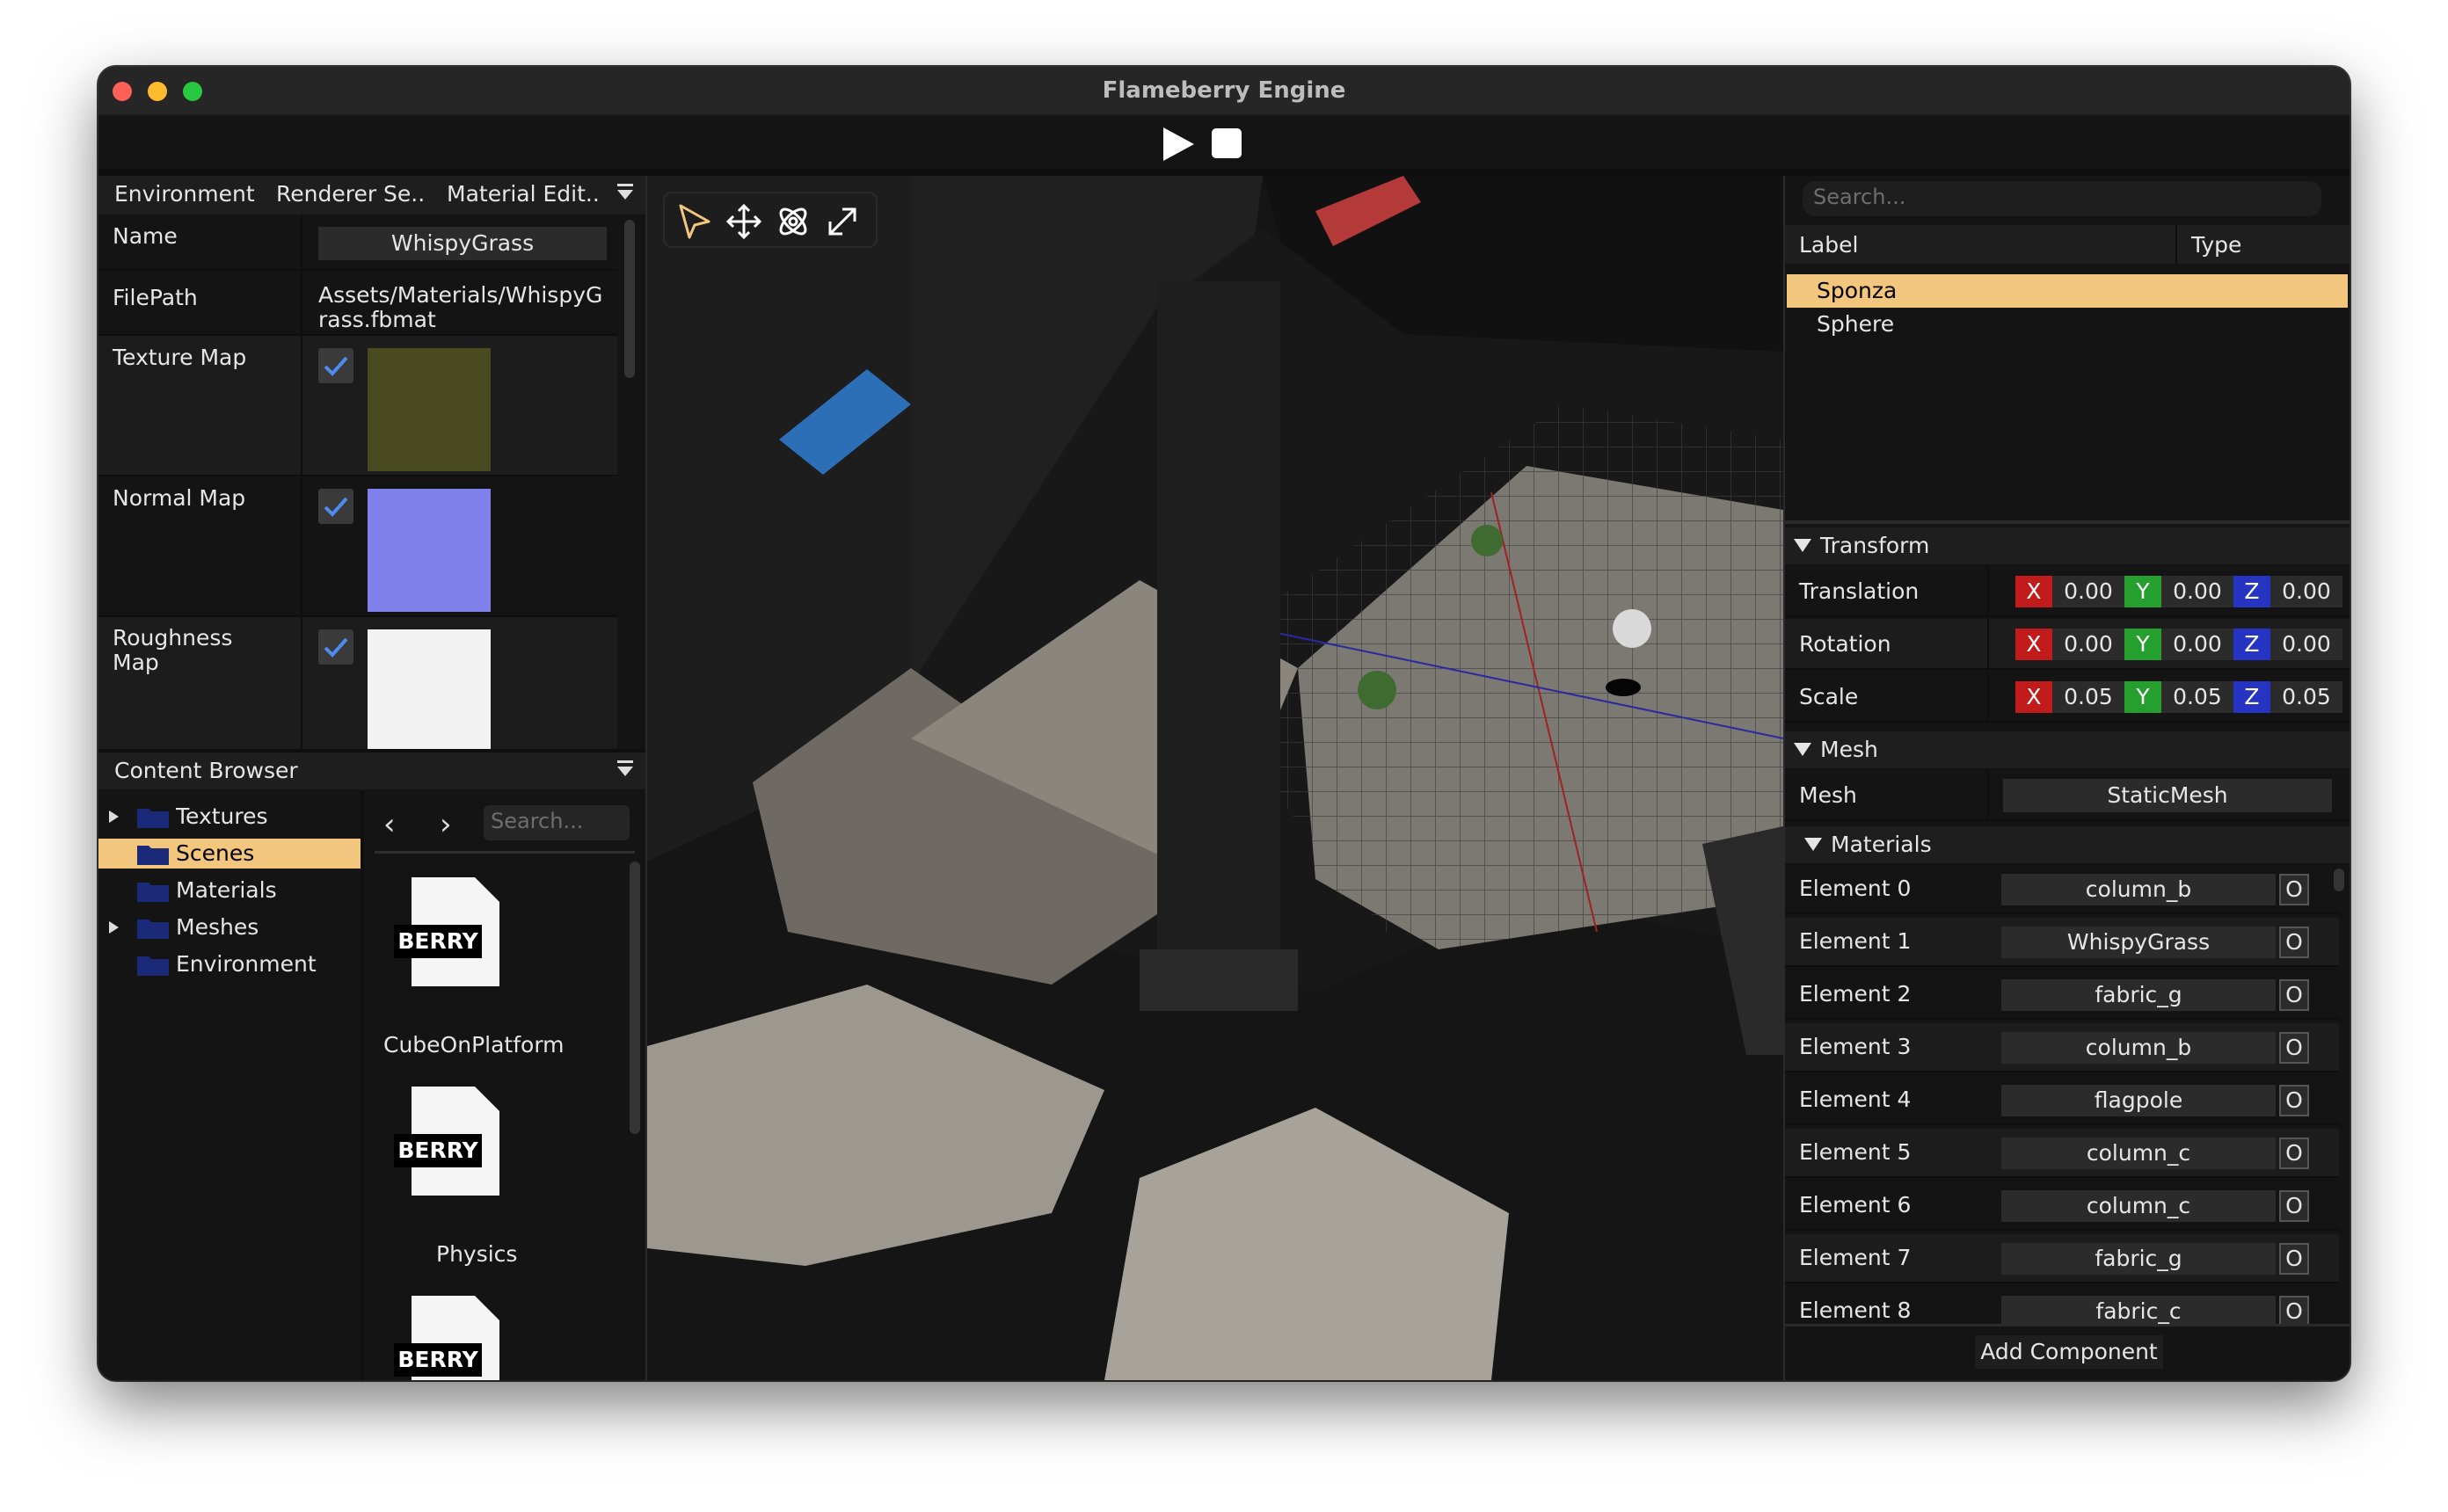  What do you see at coordinates (2088, 644) in the screenshot?
I see `rotation-x-field: 0.00` at bounding box center [2088, 644].